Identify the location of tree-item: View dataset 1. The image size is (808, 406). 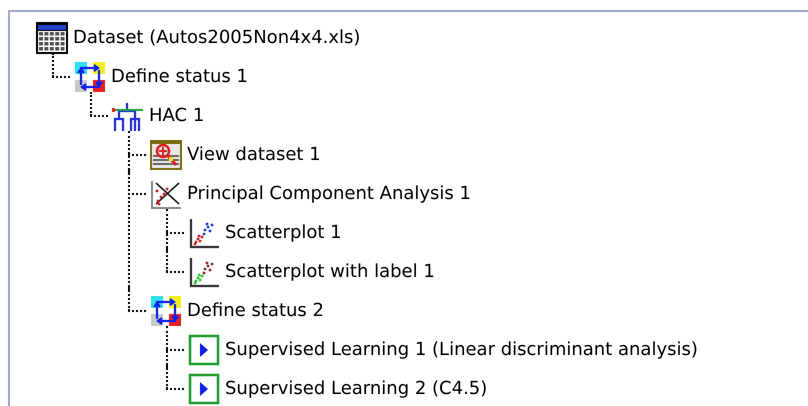
(254, 154).